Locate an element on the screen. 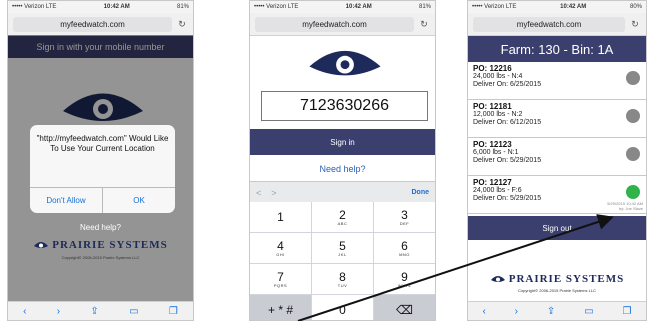 The height and width of the screenshot is (321, 647). key-letters: DEF is located at coordinates (404, 223).